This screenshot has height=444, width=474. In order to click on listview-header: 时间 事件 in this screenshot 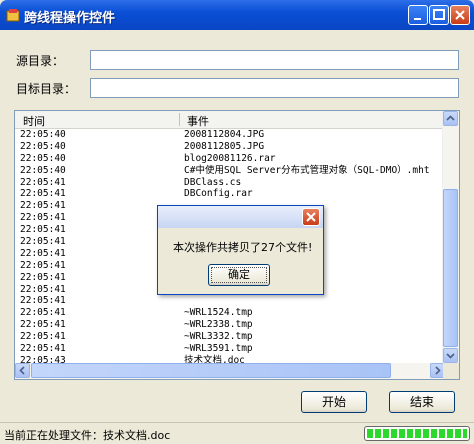, I will do `click(230, 120)`.